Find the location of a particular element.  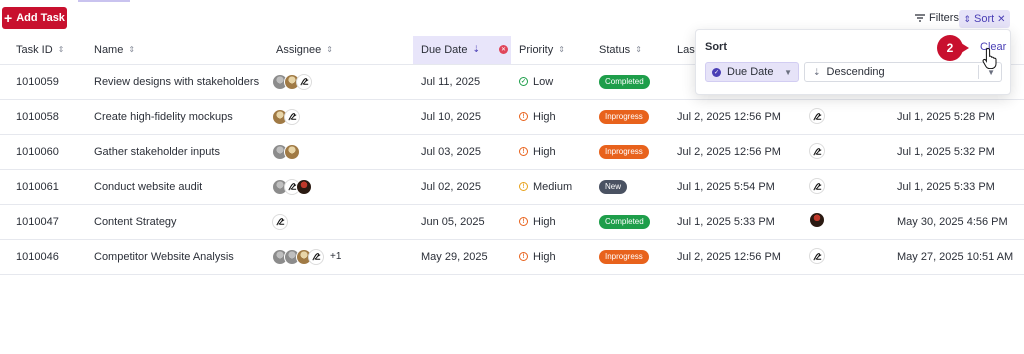

filters-label: Filters is located at coordinates (944, 18).